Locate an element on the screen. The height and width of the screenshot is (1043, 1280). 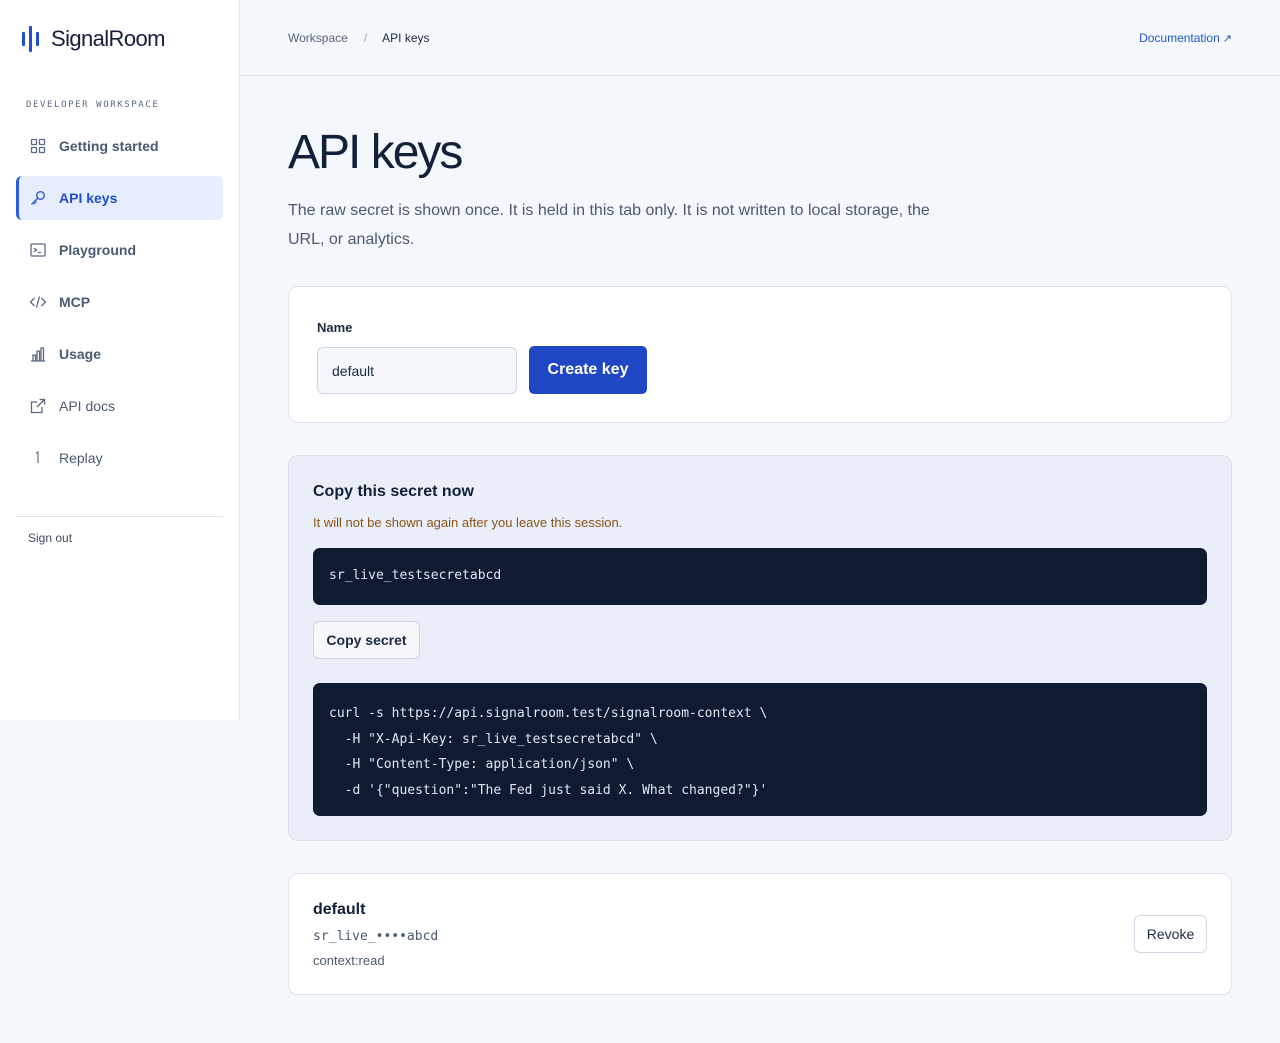
sidebar-item-usage: Usage is located at coordinates (119, 354).